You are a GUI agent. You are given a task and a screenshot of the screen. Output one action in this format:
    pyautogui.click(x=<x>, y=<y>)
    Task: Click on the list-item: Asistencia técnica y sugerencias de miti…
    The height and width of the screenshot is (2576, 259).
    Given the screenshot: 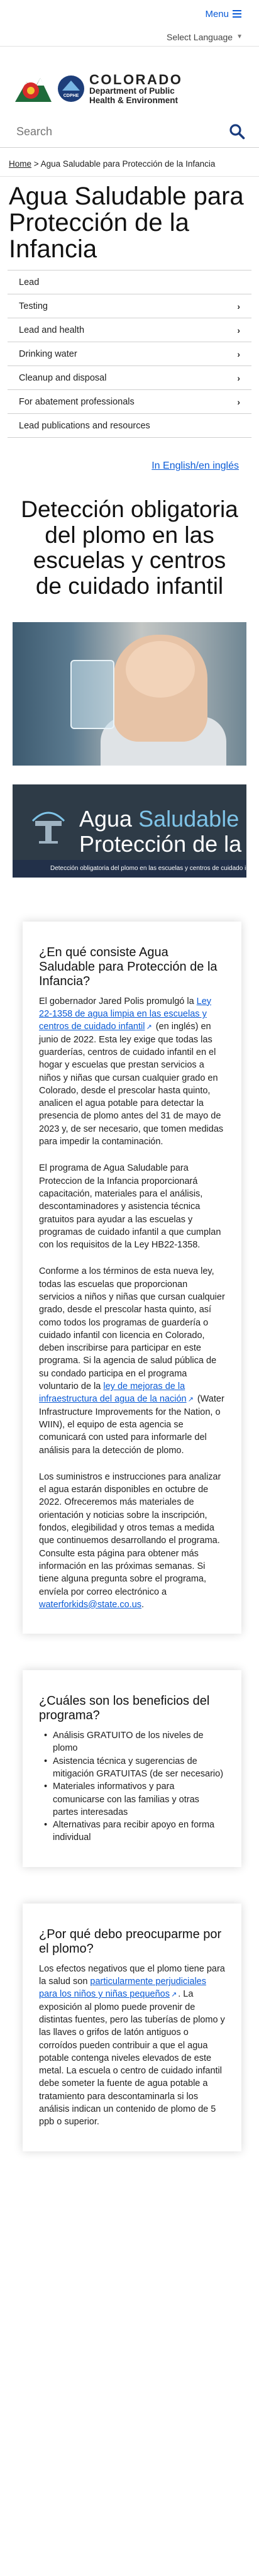 What is the action you would take?
    pyautogui.click(x=134, y=1768)
    